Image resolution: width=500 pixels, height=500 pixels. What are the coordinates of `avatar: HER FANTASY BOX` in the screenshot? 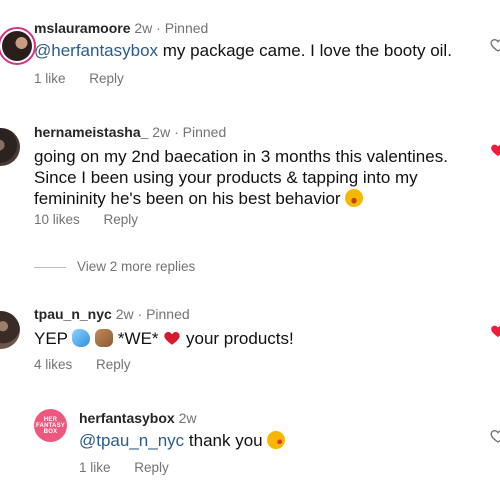 It's located at (50, 425).